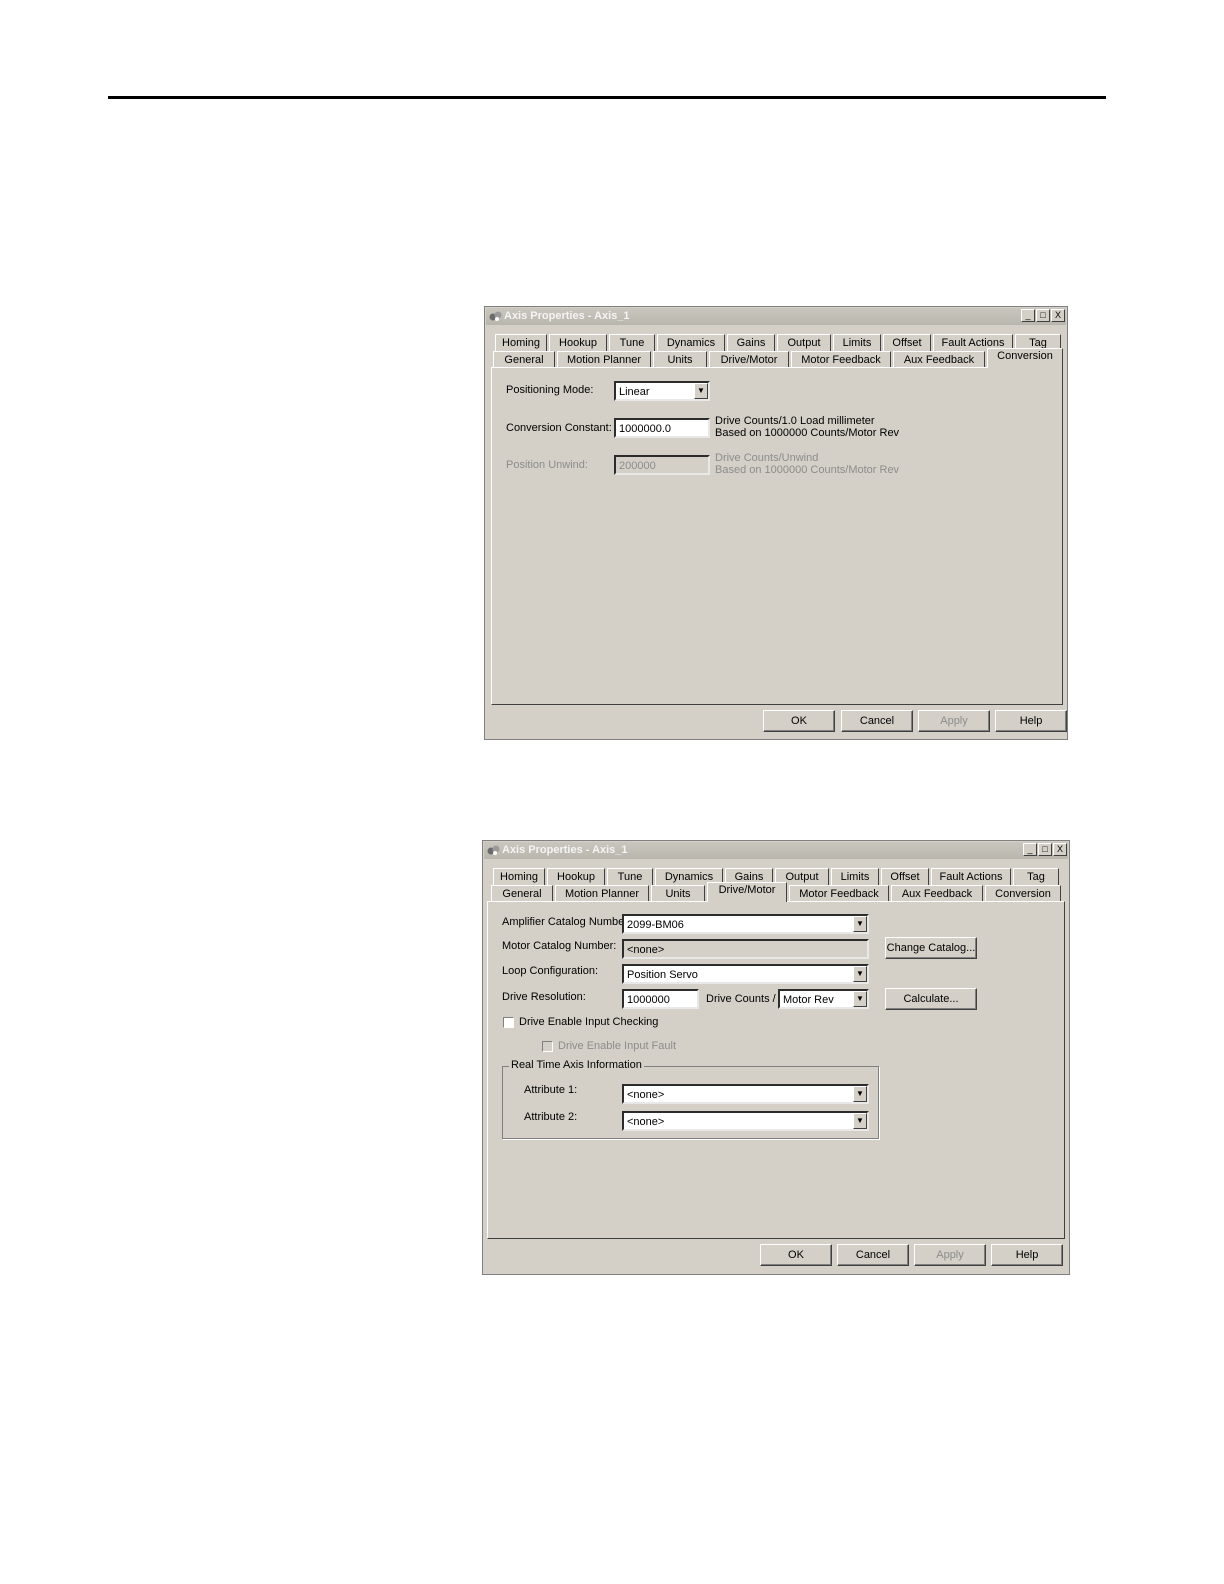 The height and width of the screenshot is (1584, 1224). What do you see at coordinates (745, 974) in the screenshot?
I see `loop-configuration-select: Position Servo ▼` at bounding box center [745, 974].